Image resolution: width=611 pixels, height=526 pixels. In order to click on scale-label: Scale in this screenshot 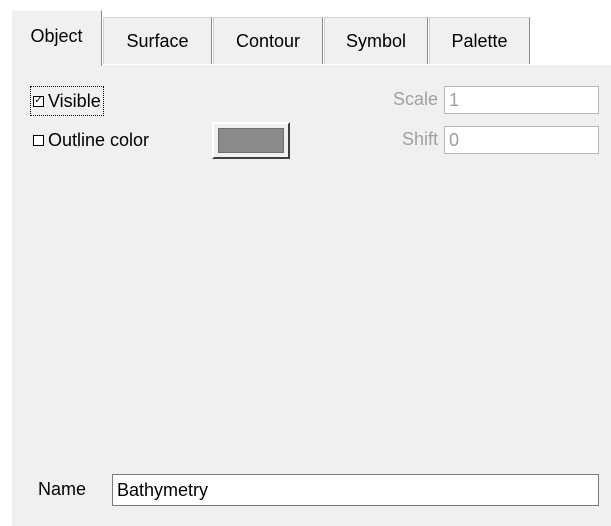, I will do `click(415, 99)`.